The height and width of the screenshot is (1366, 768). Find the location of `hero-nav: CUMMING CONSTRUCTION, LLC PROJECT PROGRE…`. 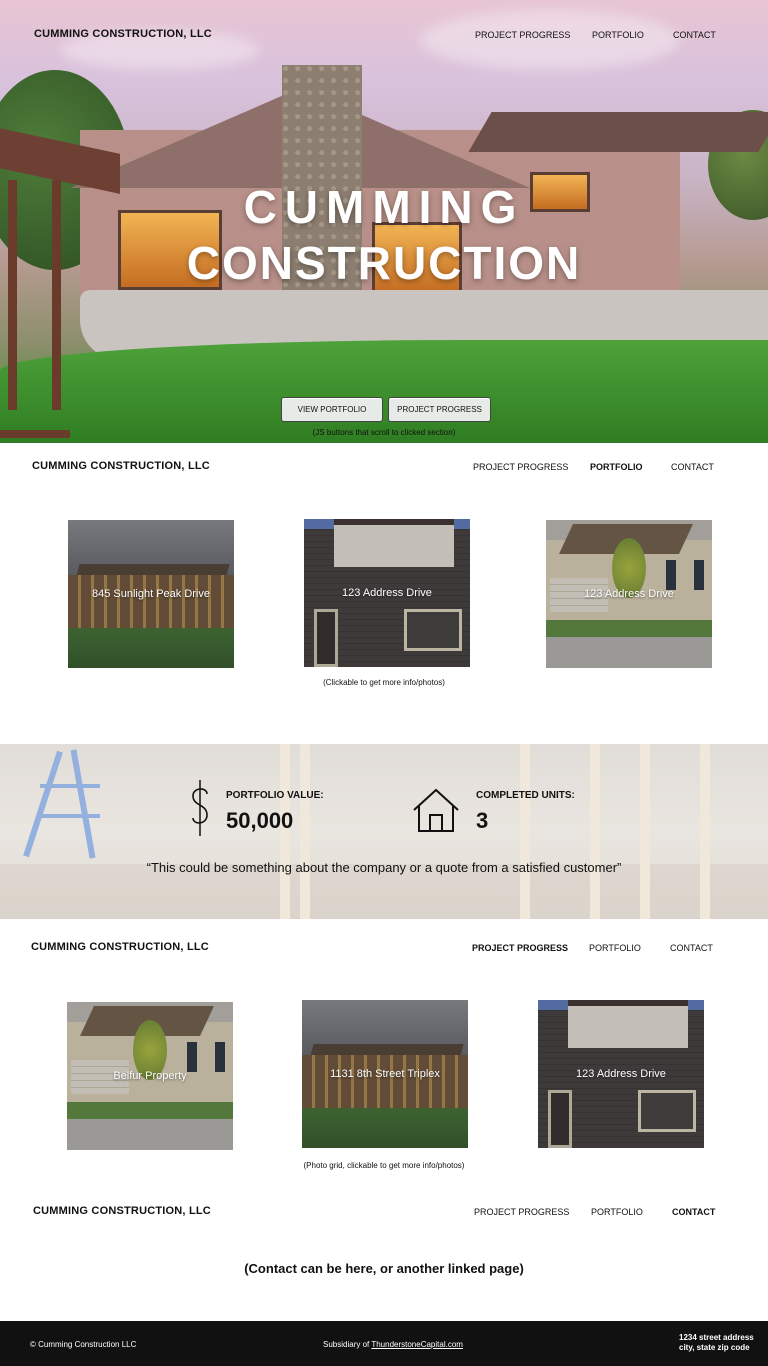

hero-nav: CUMMING CONSTRUCTION, LLC PROJECT PROGRE… is located at coordinates (384, 34).